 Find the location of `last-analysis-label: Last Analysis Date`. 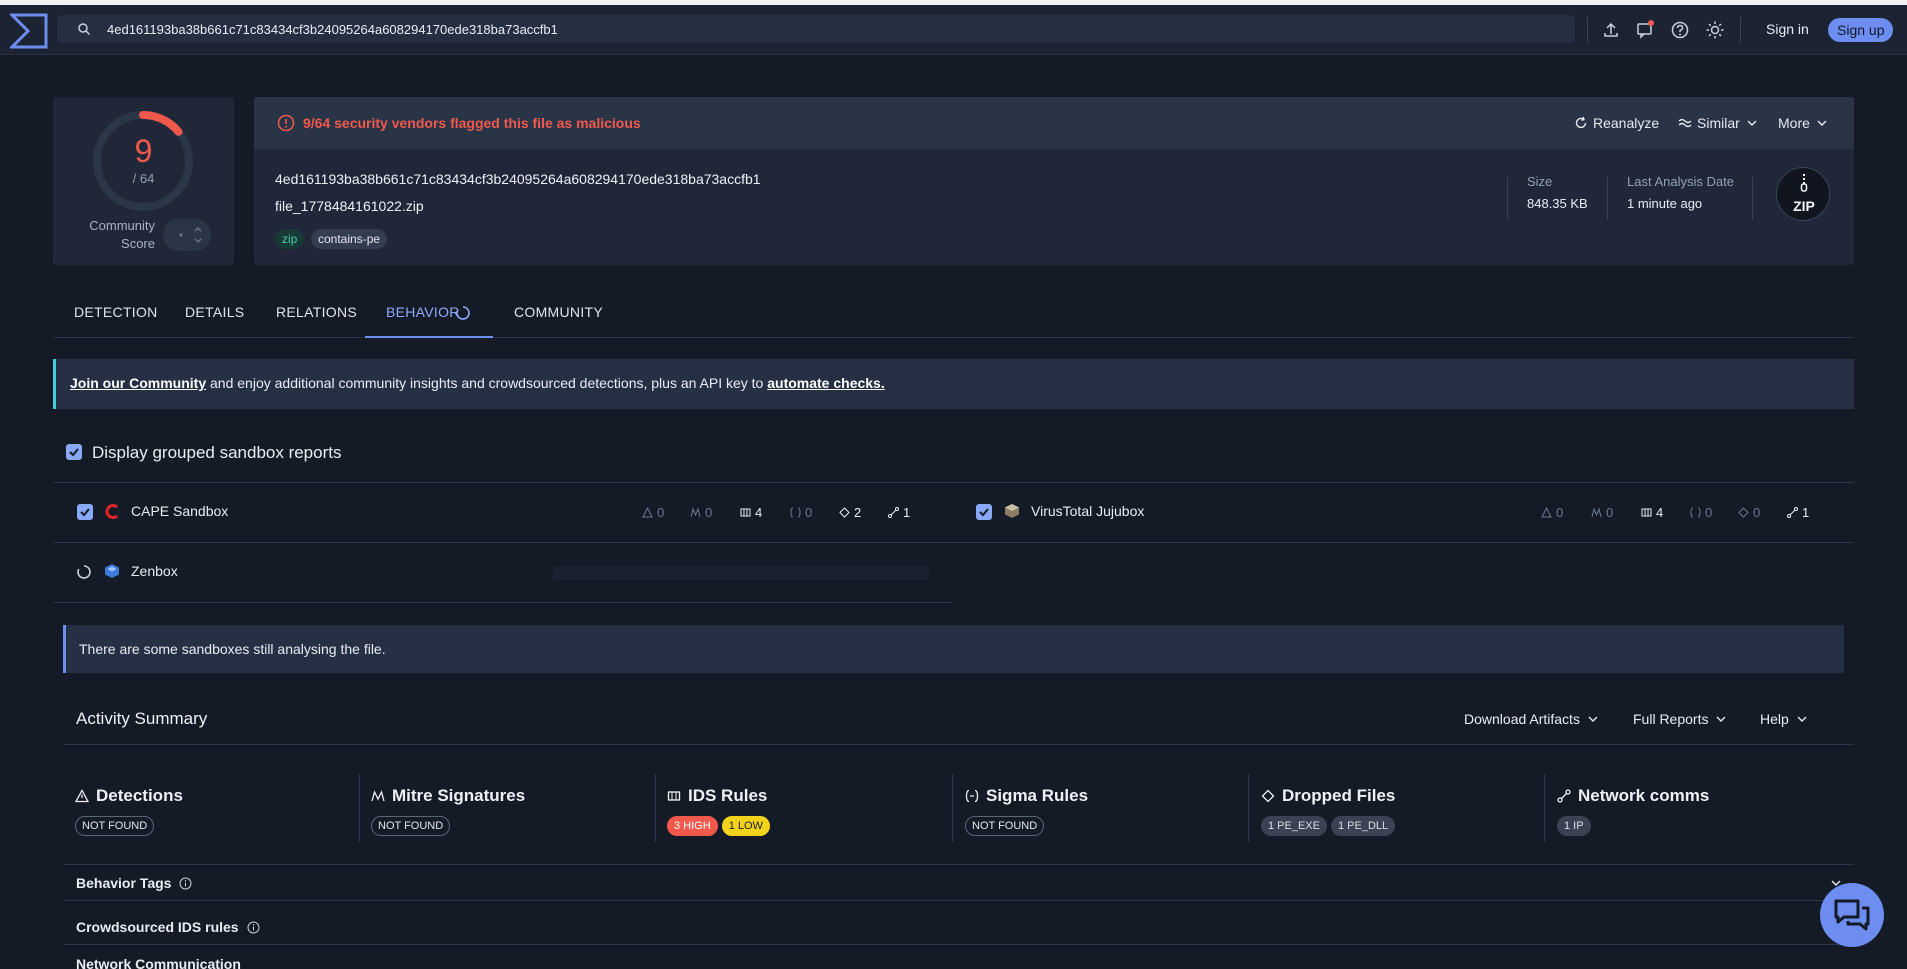

last-analysis-label: Last Analysis Date is located at coordinates (1680, 181).